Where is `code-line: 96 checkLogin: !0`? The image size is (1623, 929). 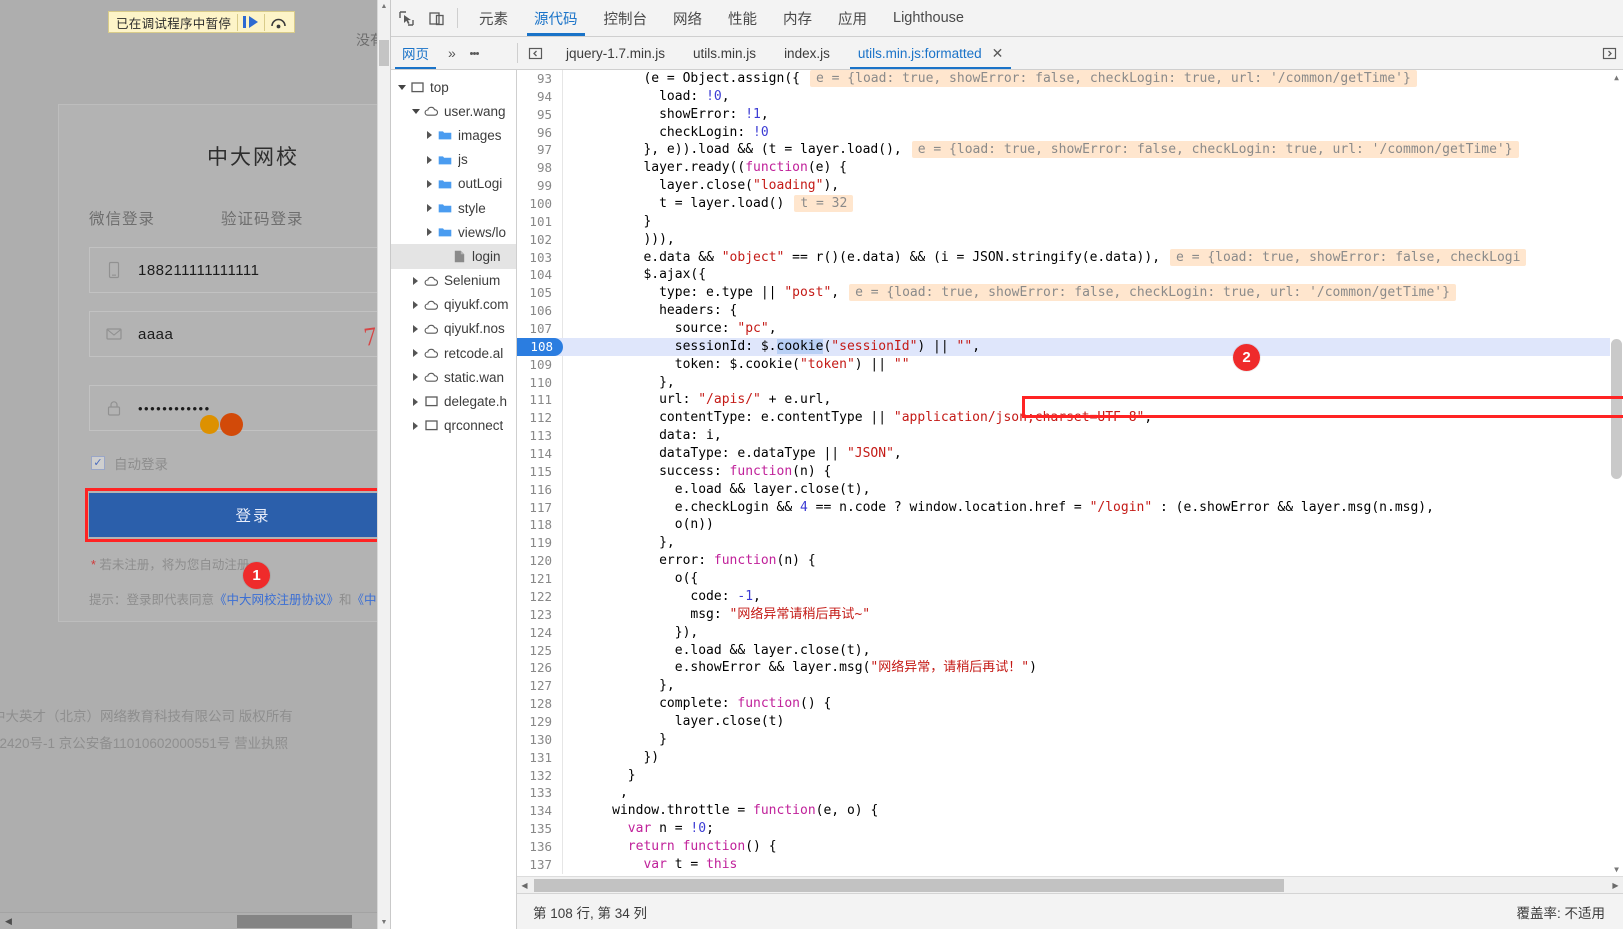 code-line: 96 checkLogin: !0 is located at coordinates (1070, 132).